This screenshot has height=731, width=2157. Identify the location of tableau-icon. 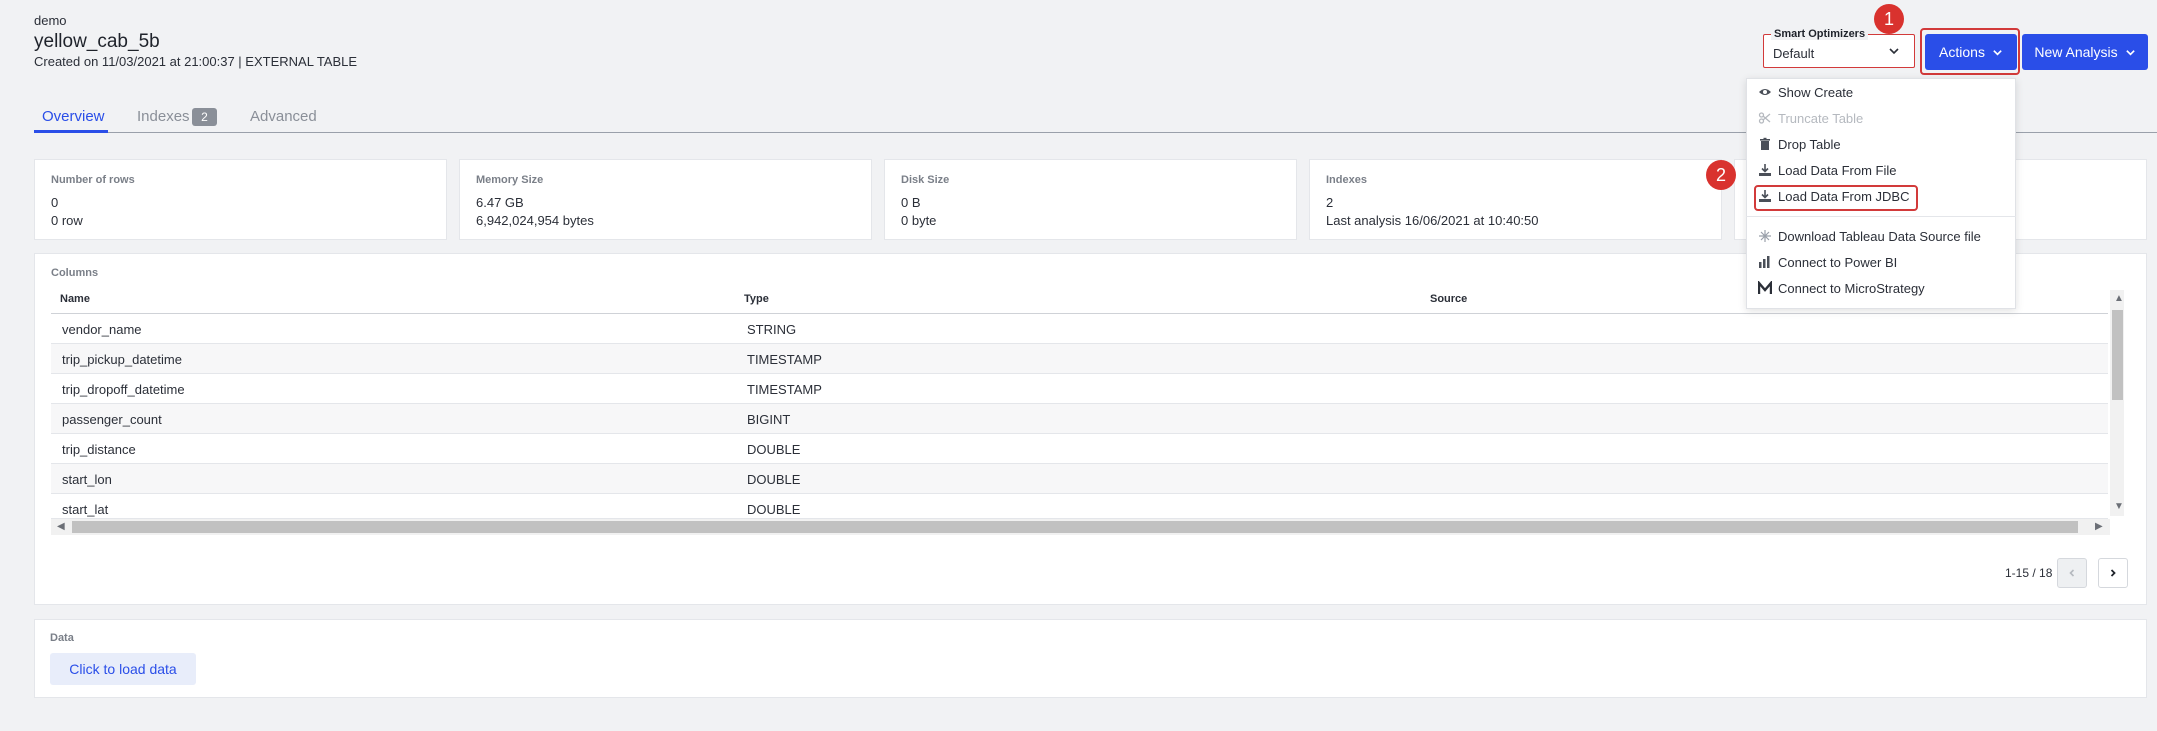
(1765, 236).